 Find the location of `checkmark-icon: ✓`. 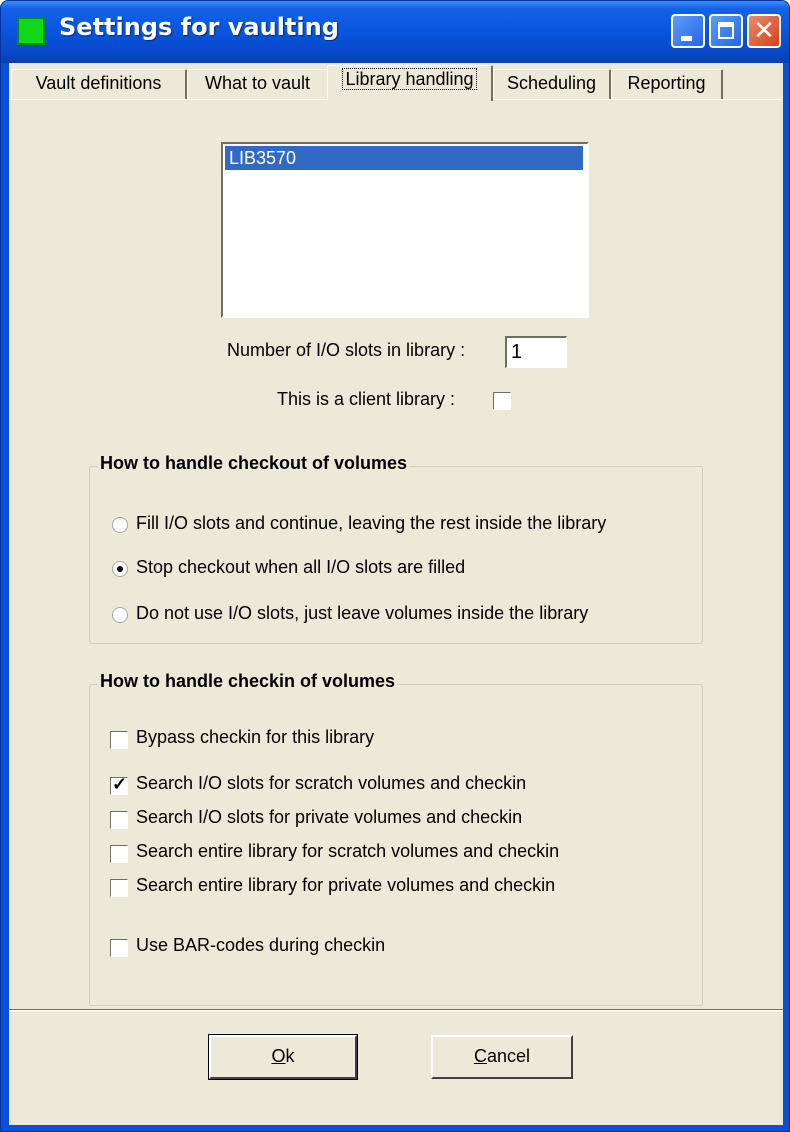

checkmark-icon: ✓ is located at coordinates (120, 784).